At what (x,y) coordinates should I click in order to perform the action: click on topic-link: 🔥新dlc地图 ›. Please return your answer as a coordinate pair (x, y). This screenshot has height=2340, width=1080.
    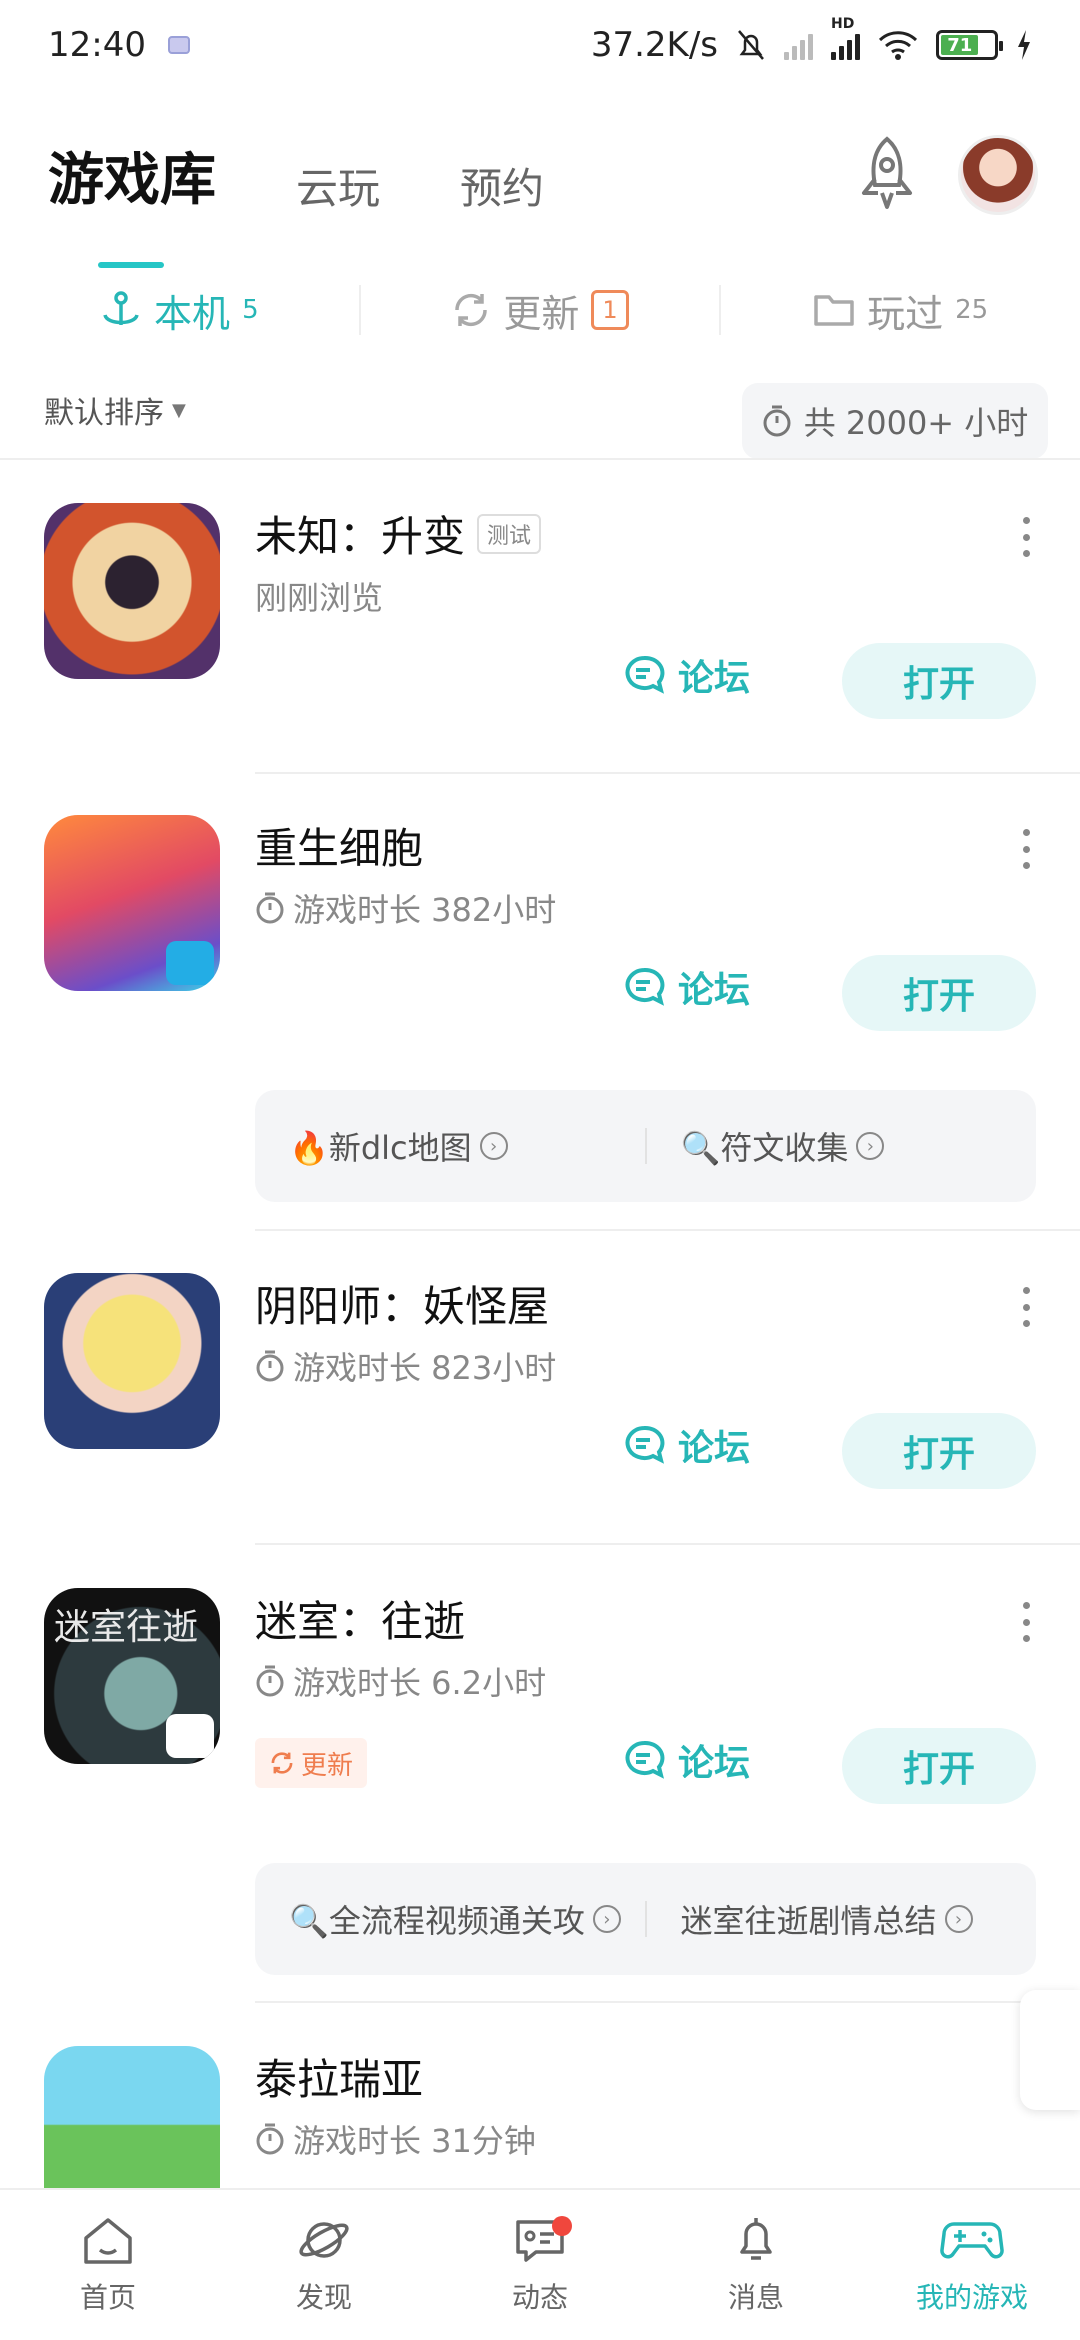
    Looking at the image, I should click on (450, 1146).